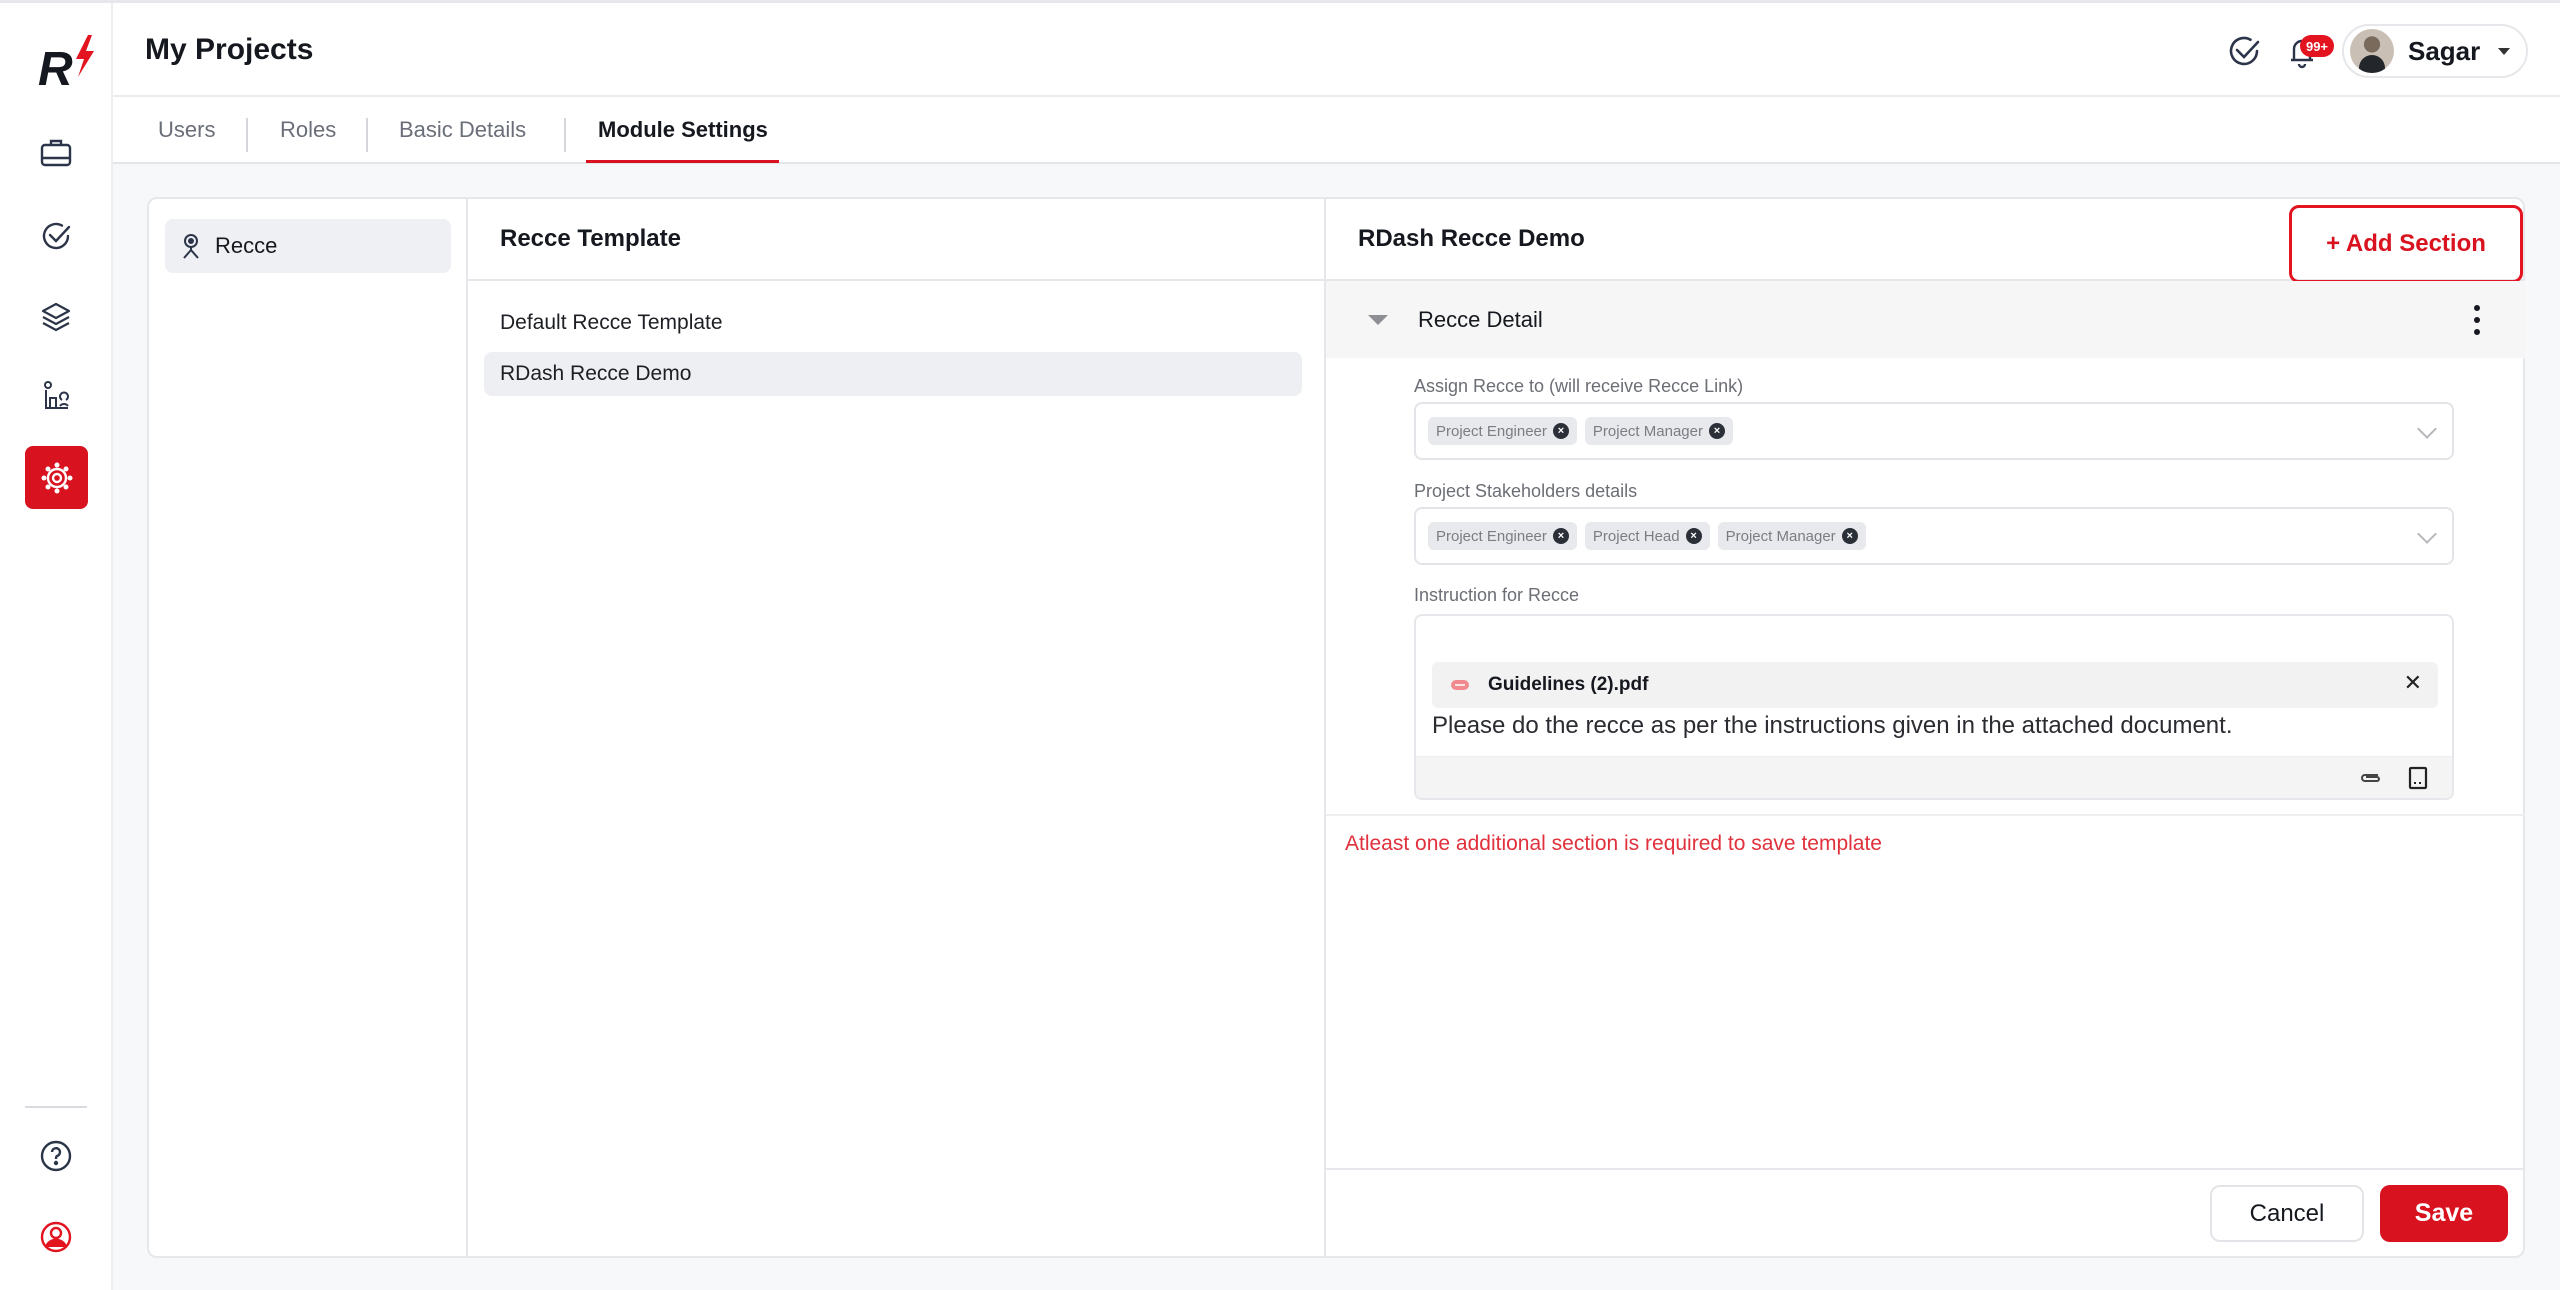  I want to click on tab-roles: Roles, so click(308, 130).